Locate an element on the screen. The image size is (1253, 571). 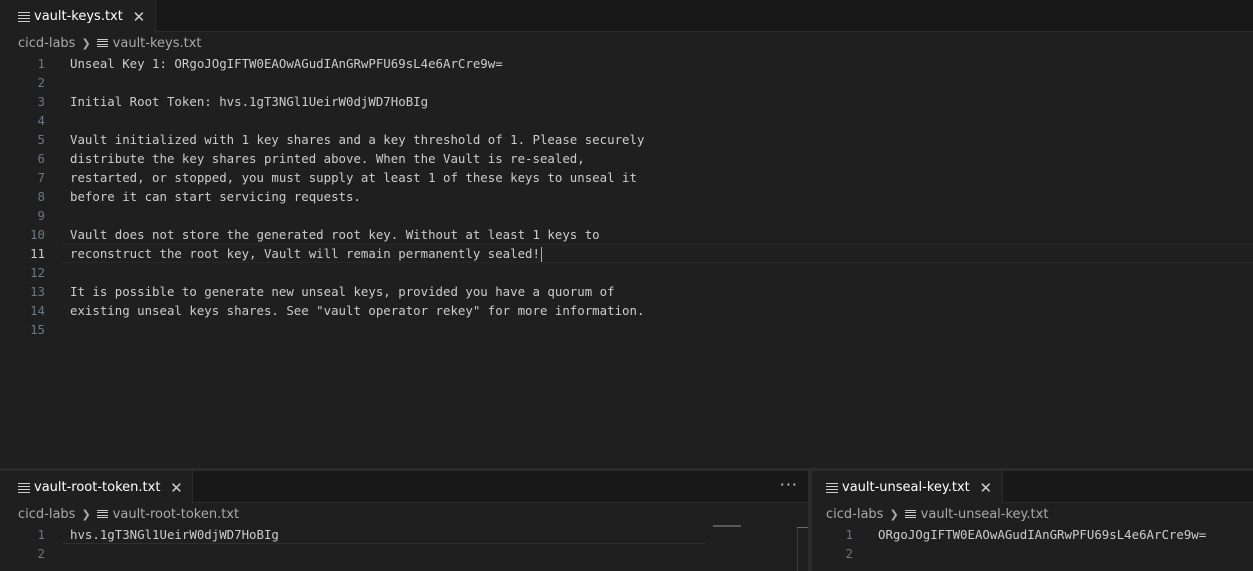
overview-ruler-top is located at coordinates (802, 527).